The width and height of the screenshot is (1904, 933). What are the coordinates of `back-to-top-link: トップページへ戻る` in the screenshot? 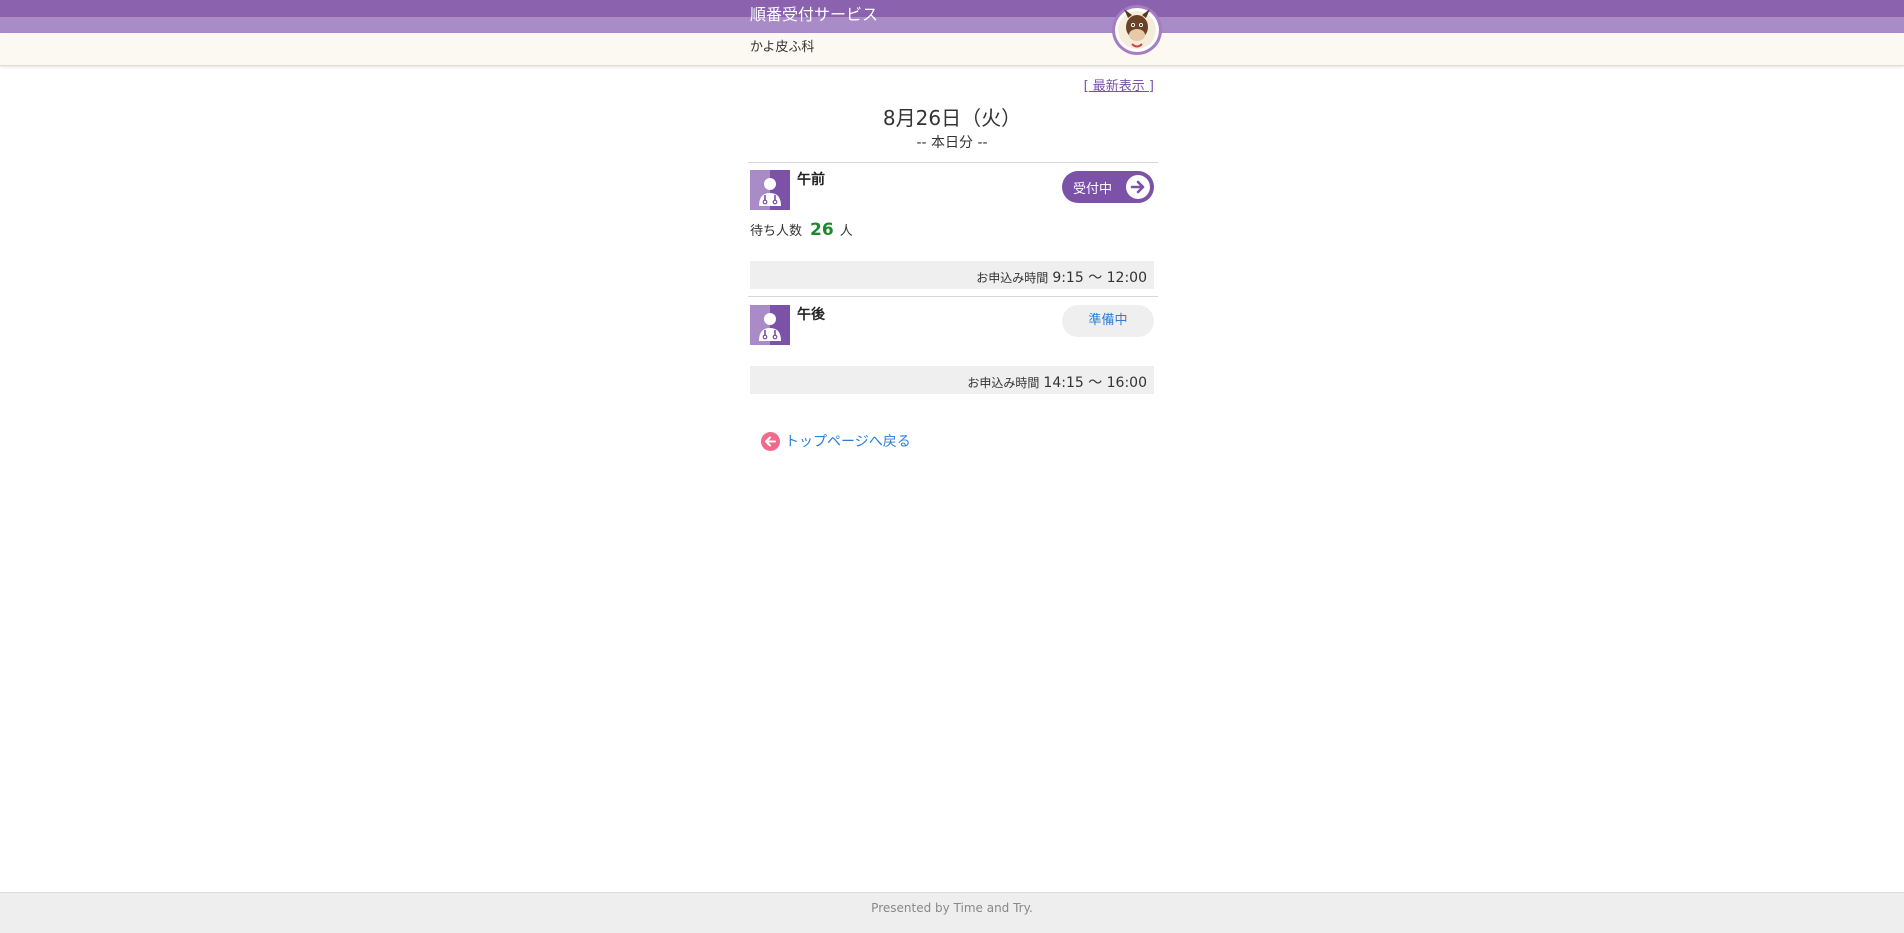 It's located at (836, 441).